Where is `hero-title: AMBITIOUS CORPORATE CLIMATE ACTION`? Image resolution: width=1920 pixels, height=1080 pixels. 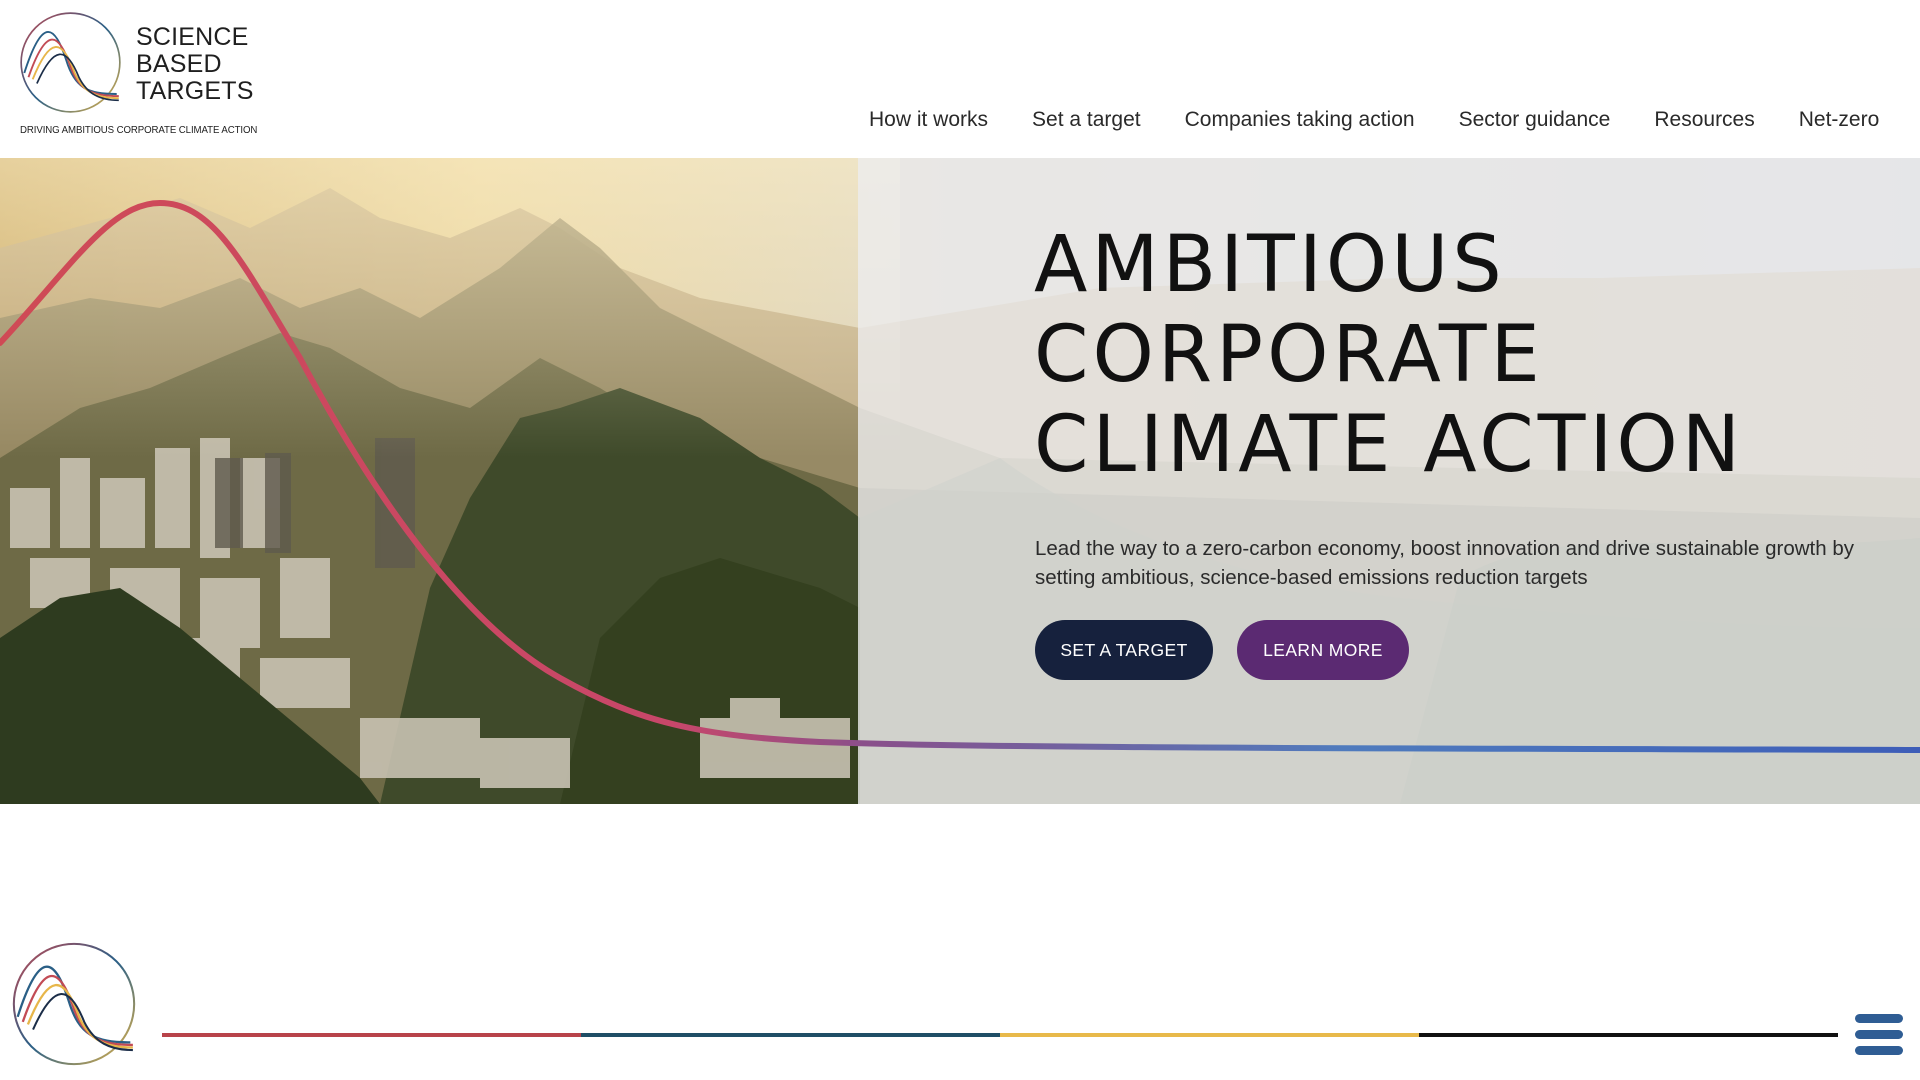
hero-title: AMBITIOUS CORPORATE CLIMATE ACTION is located at coordinates (1389, 355).